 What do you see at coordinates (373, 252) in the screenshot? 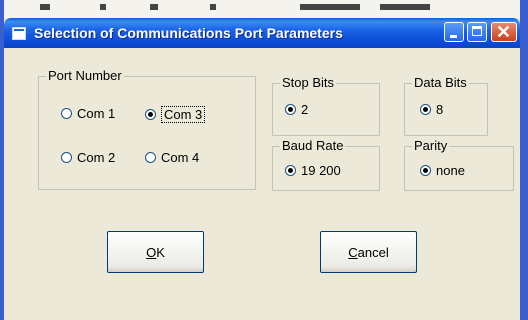
I see `cancel-label: ancel` at bounding box center [373, 252].